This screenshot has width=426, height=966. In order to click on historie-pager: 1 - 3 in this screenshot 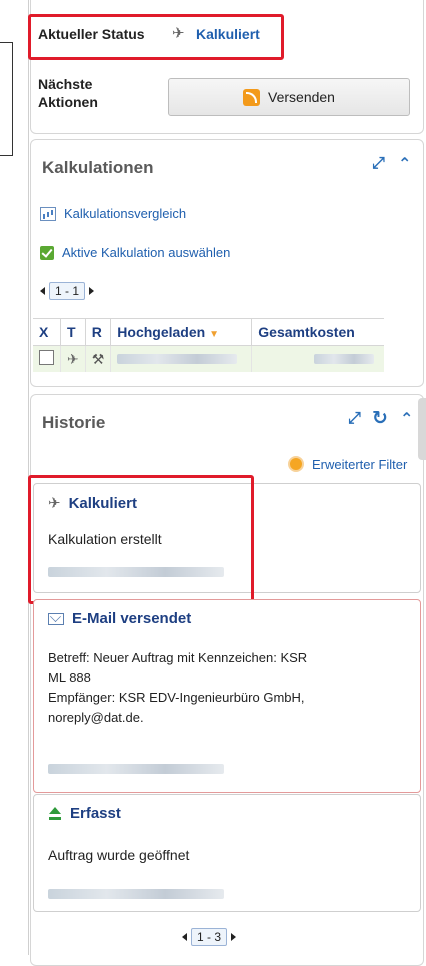, I will do `click(209, 937)`.